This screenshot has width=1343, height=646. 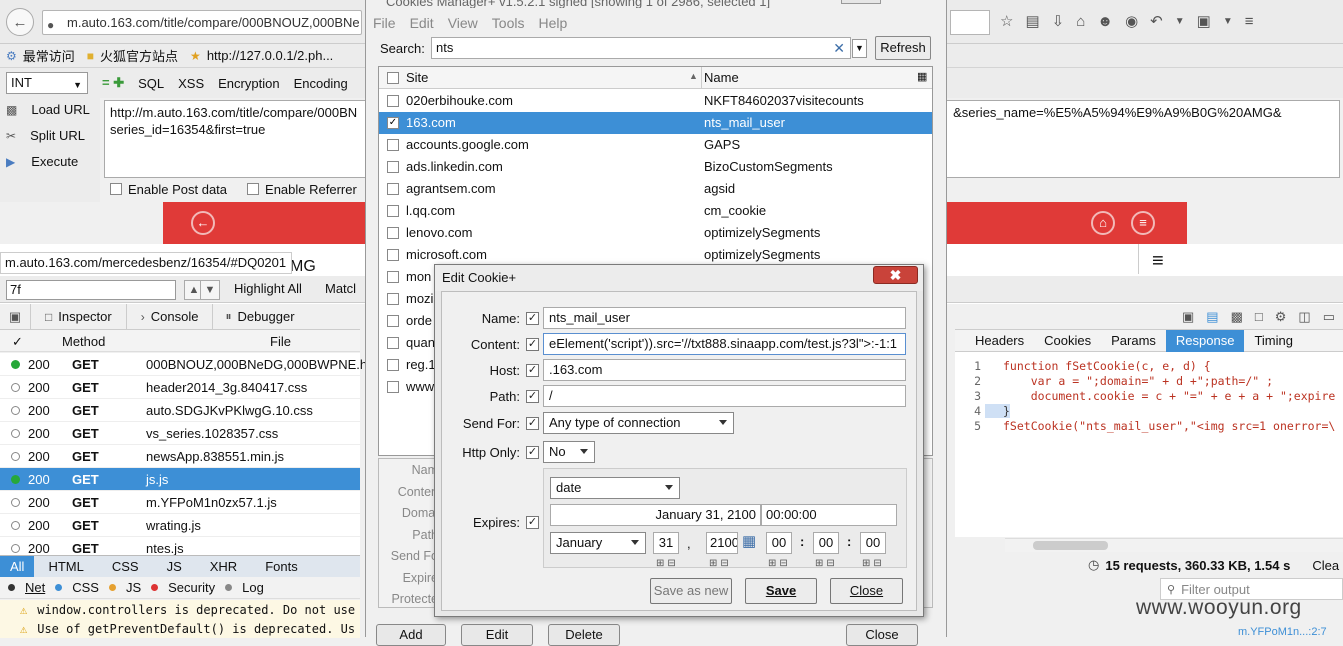 What do you see at coordinates (826, 543) in the screenshot?
I see `minute-field: 00` at bounding box center [826, 543].